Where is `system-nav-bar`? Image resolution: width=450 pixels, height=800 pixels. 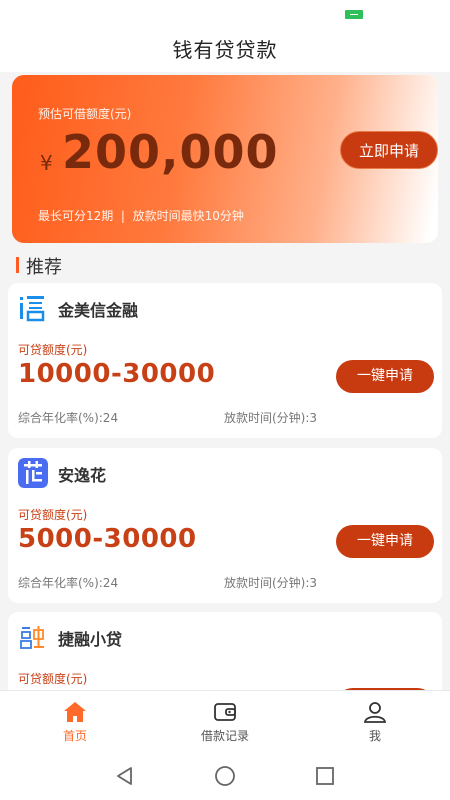 system-nav-bar is located at coordinates (225, 775).